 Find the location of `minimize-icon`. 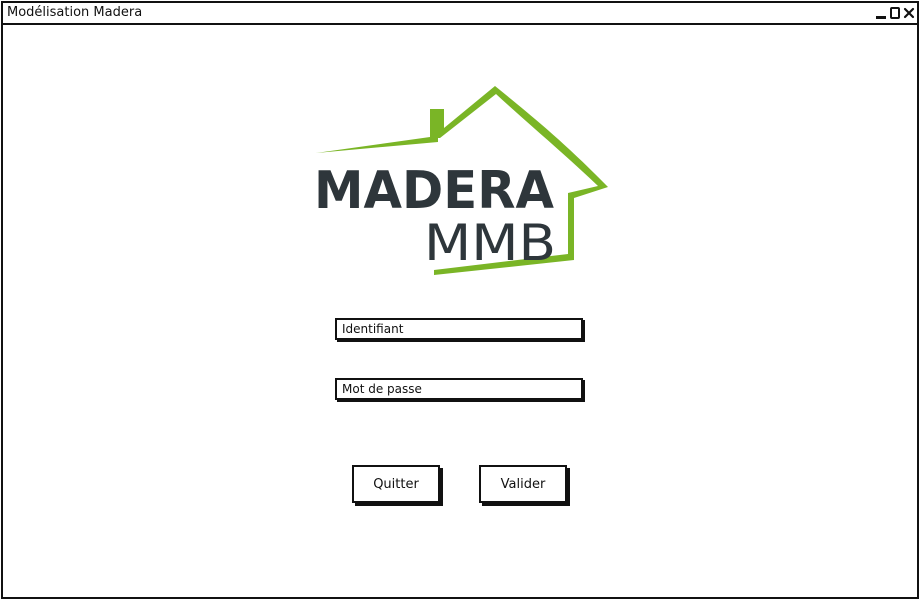

minimize-icon is located at coordinates (881, 13).